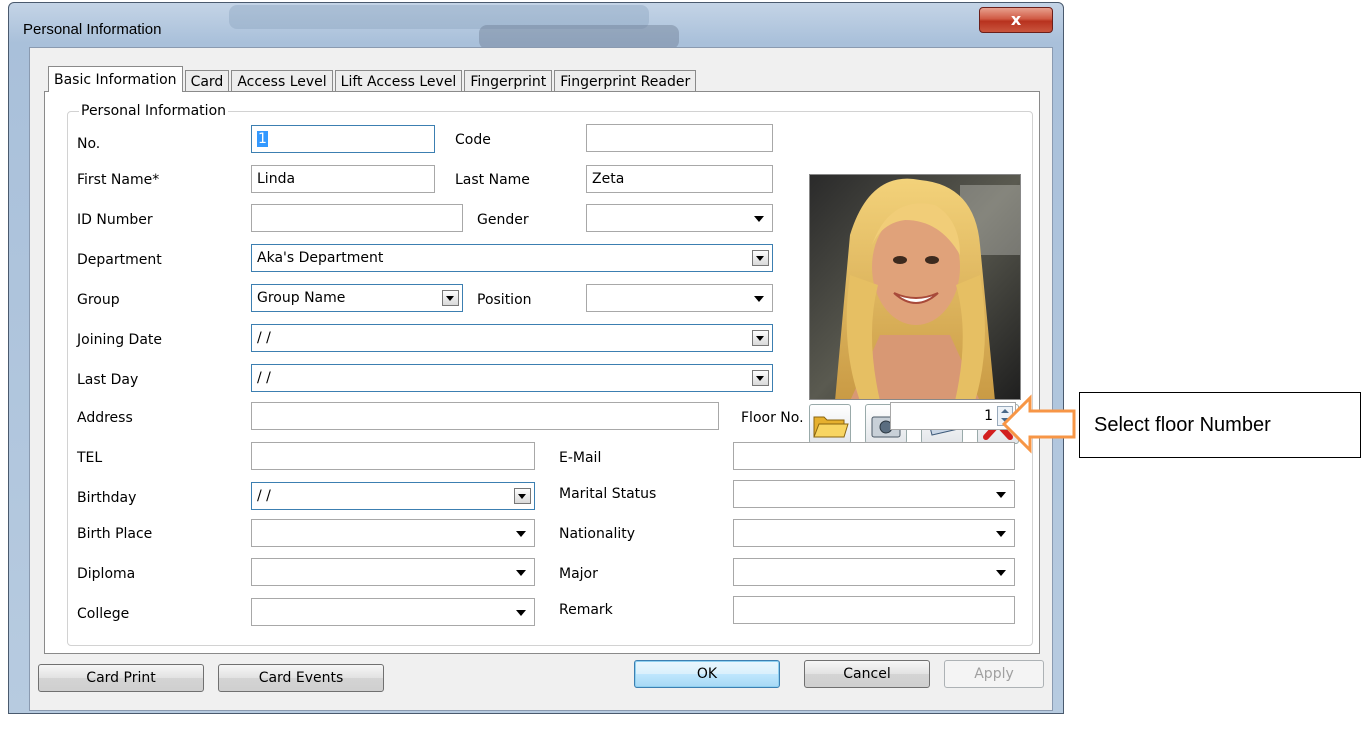 The height and width of the screenshot is (730, 1369). Describe the element at coordinates (831, 427) in the screenshot. I see `folder-icon` at that location.